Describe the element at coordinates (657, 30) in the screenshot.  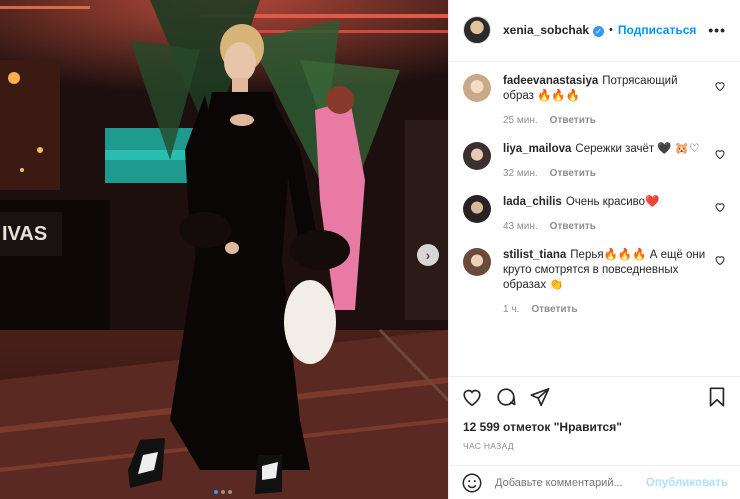
I see `follow-button: Подписаться` at that location.